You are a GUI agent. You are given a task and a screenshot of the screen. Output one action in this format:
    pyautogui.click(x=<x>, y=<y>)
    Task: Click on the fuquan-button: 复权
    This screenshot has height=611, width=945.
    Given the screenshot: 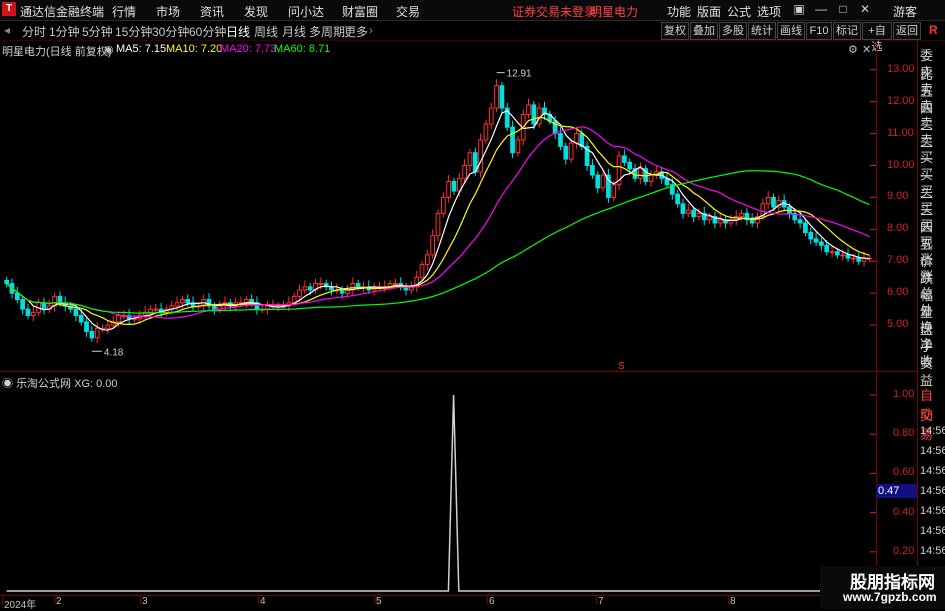 What is the action you would take?
    pyautogui.click(x=675, y=31)
    